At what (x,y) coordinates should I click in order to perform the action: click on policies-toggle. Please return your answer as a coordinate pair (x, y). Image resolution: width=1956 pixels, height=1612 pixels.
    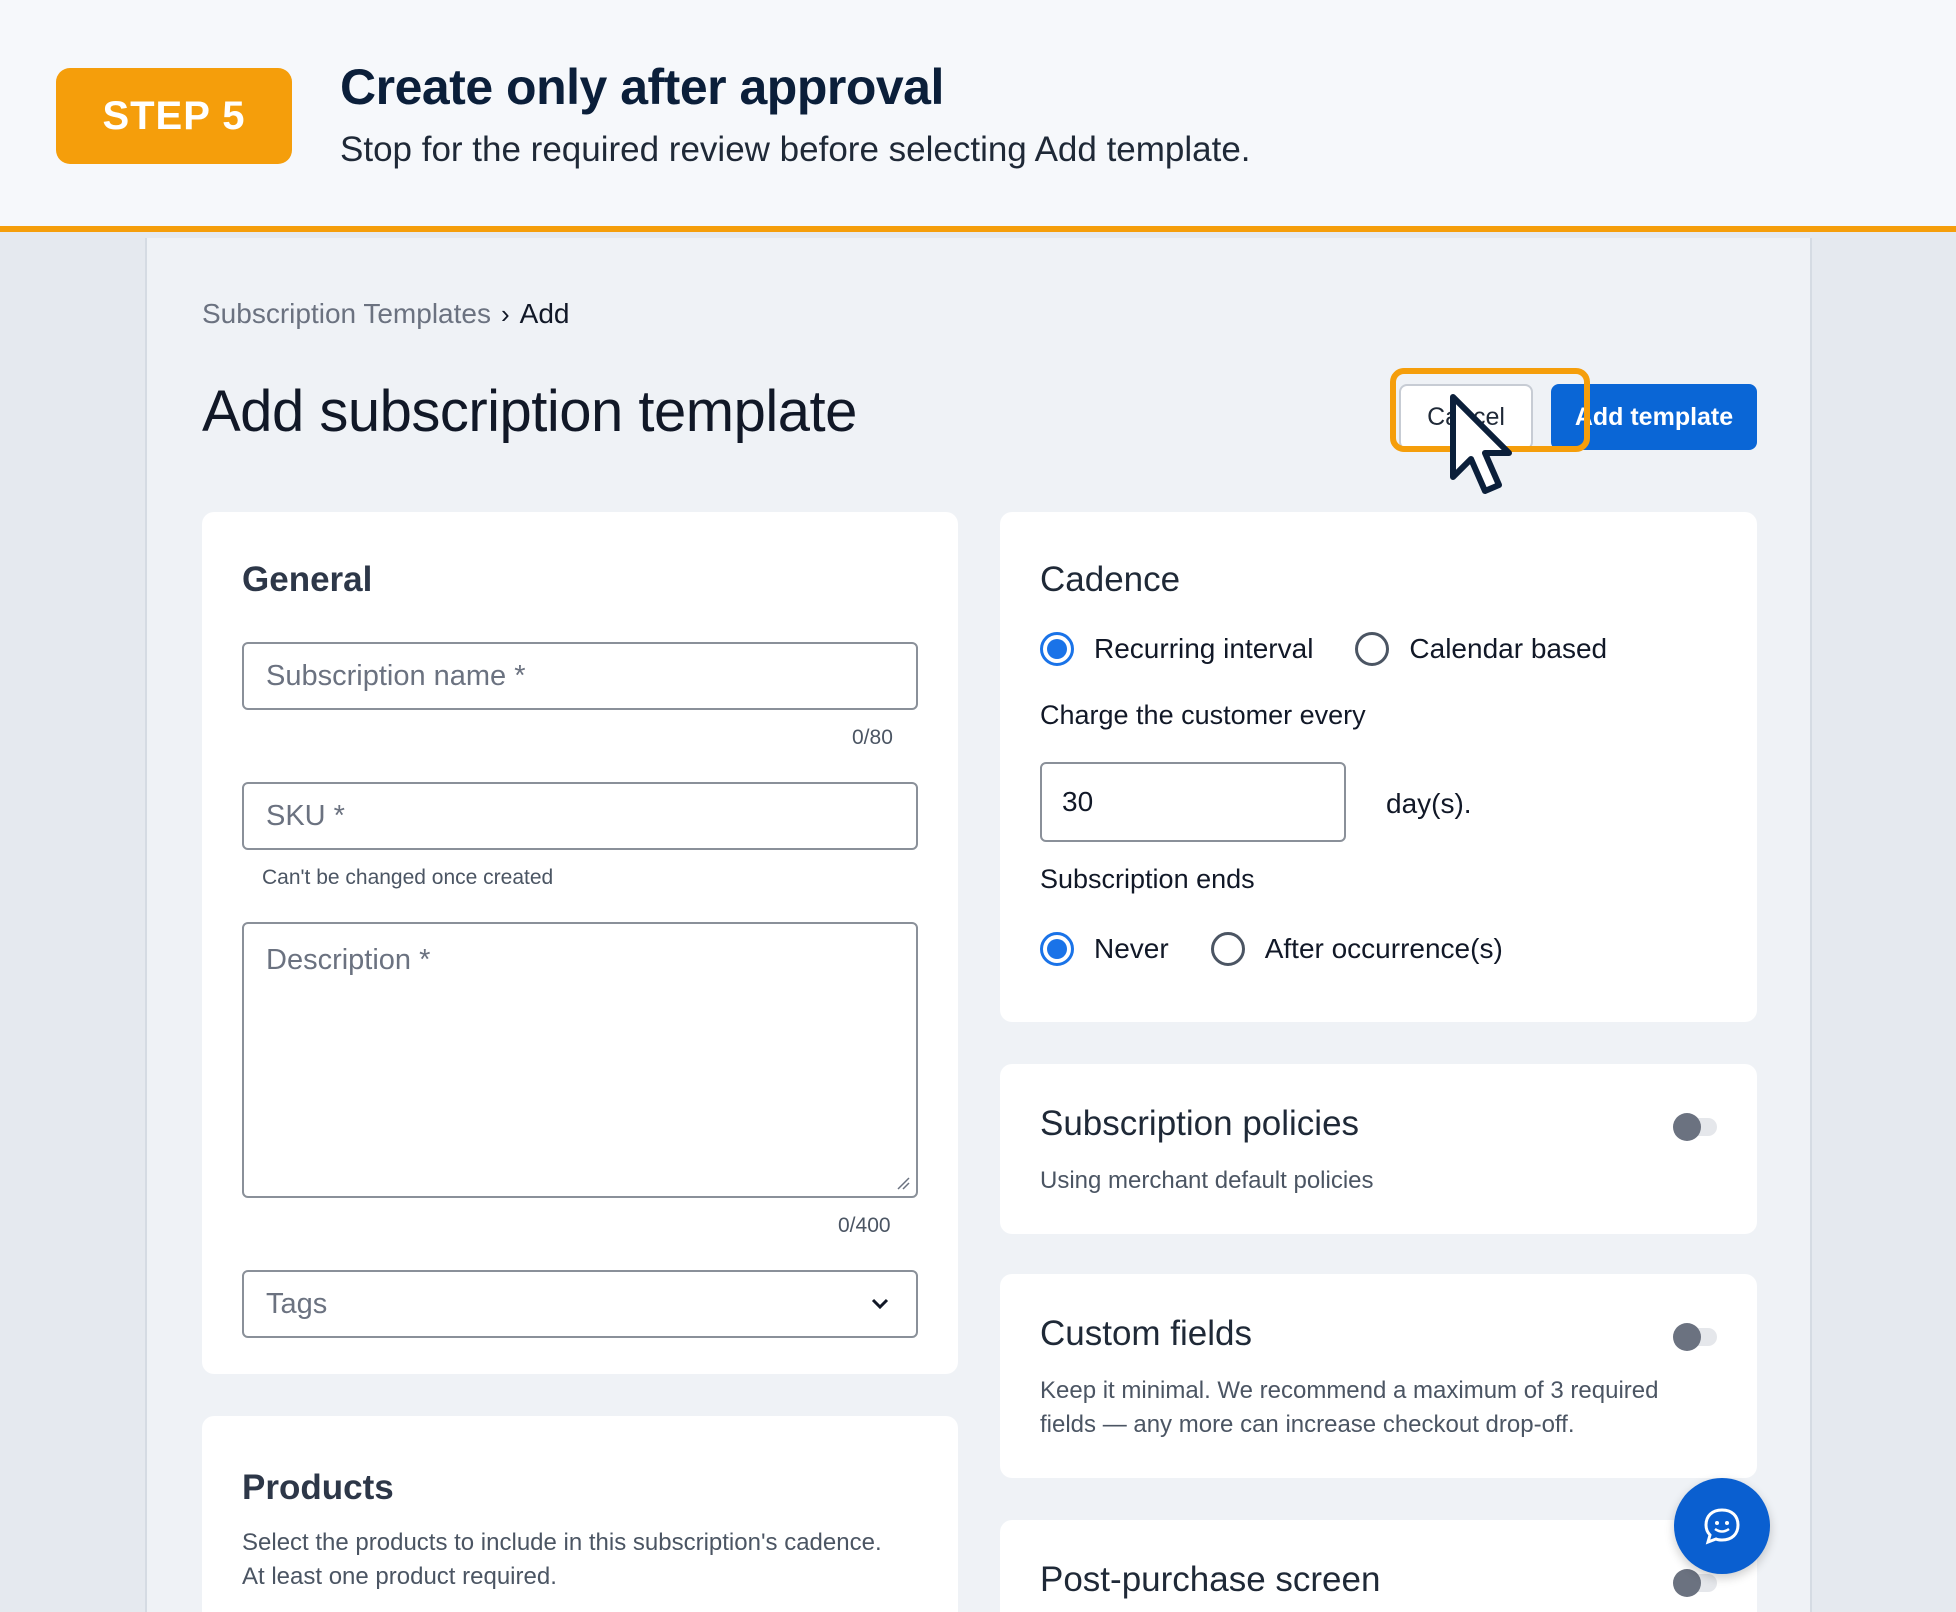
    Looking at the image, I should click on (1695, 1127).